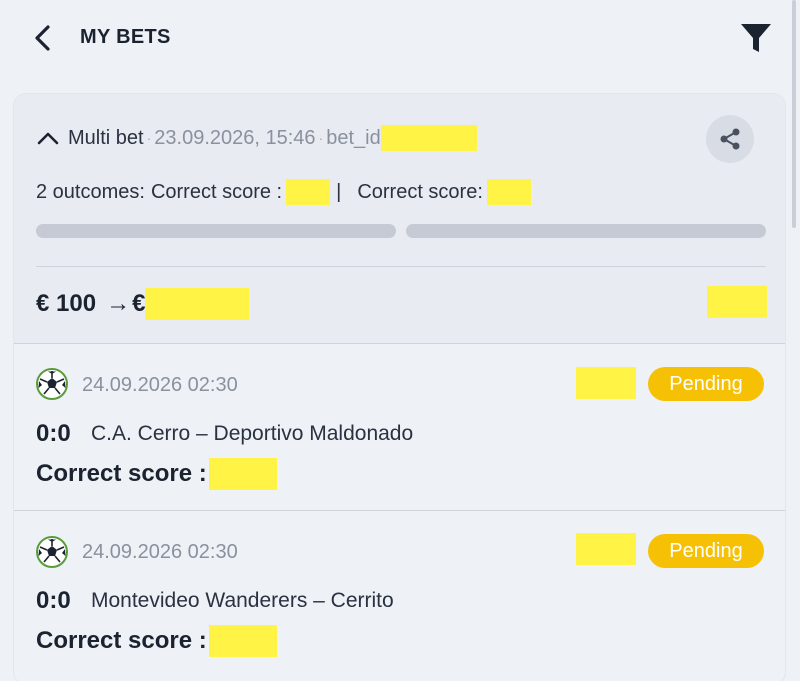 This screenshot has width=800, height=681. What do you see at coordinates (737, 302) in the screenshot?
I see `redacted-status` at bounding box center [737, 302].